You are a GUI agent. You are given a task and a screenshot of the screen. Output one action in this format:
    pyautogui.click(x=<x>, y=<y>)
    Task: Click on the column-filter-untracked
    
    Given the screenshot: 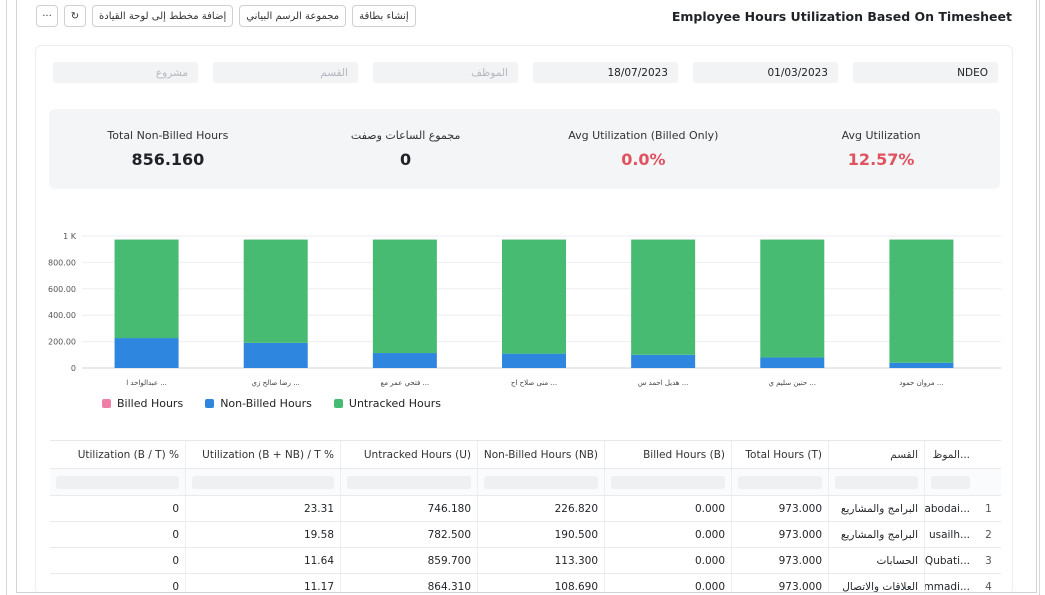 What is the action you would take?
    pyautogui.click(x=408, y=482)
    